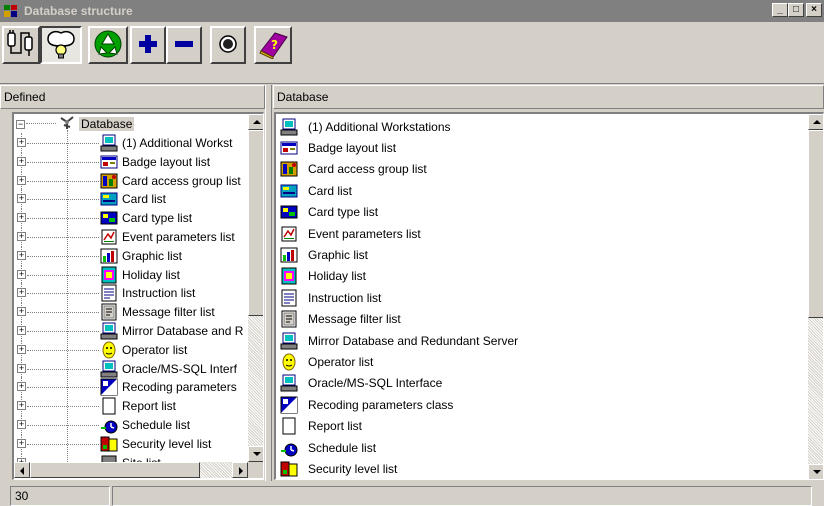 Image resolution: width=824 pixels, height=506 pixels. I want to click on tree-item: + Card type list, so click(103, 218).